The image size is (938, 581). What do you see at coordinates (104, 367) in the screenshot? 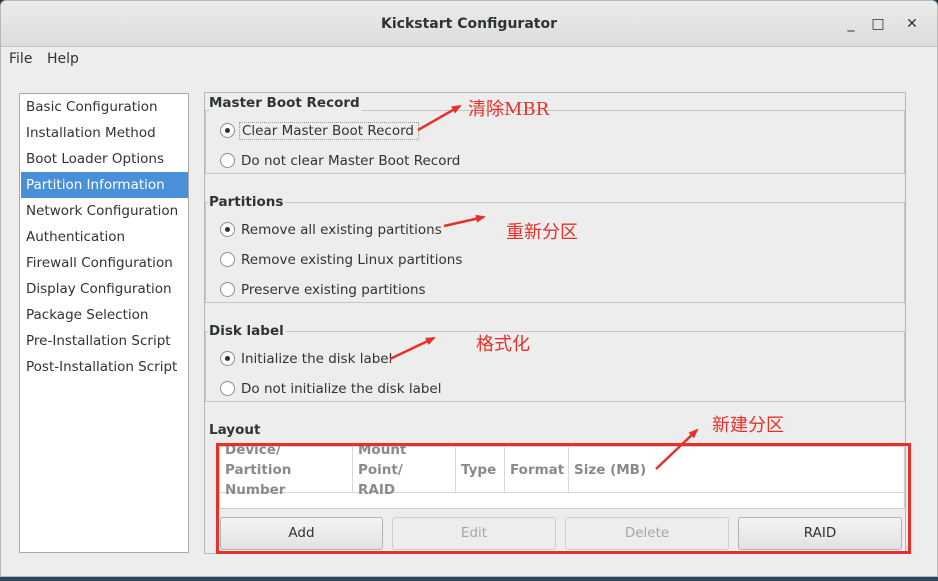
I see `sidebar-item-post-installation-script: Post-Installation Script` at bounding box center [104, 367].